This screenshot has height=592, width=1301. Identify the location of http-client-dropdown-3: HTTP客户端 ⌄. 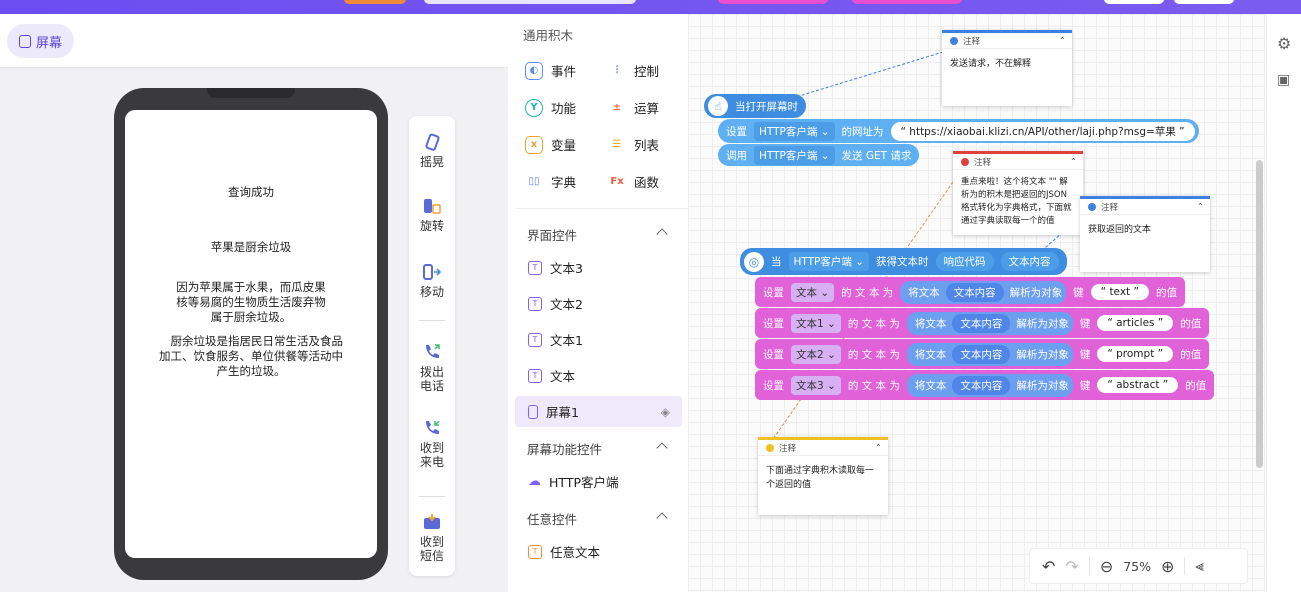
(829, 261).